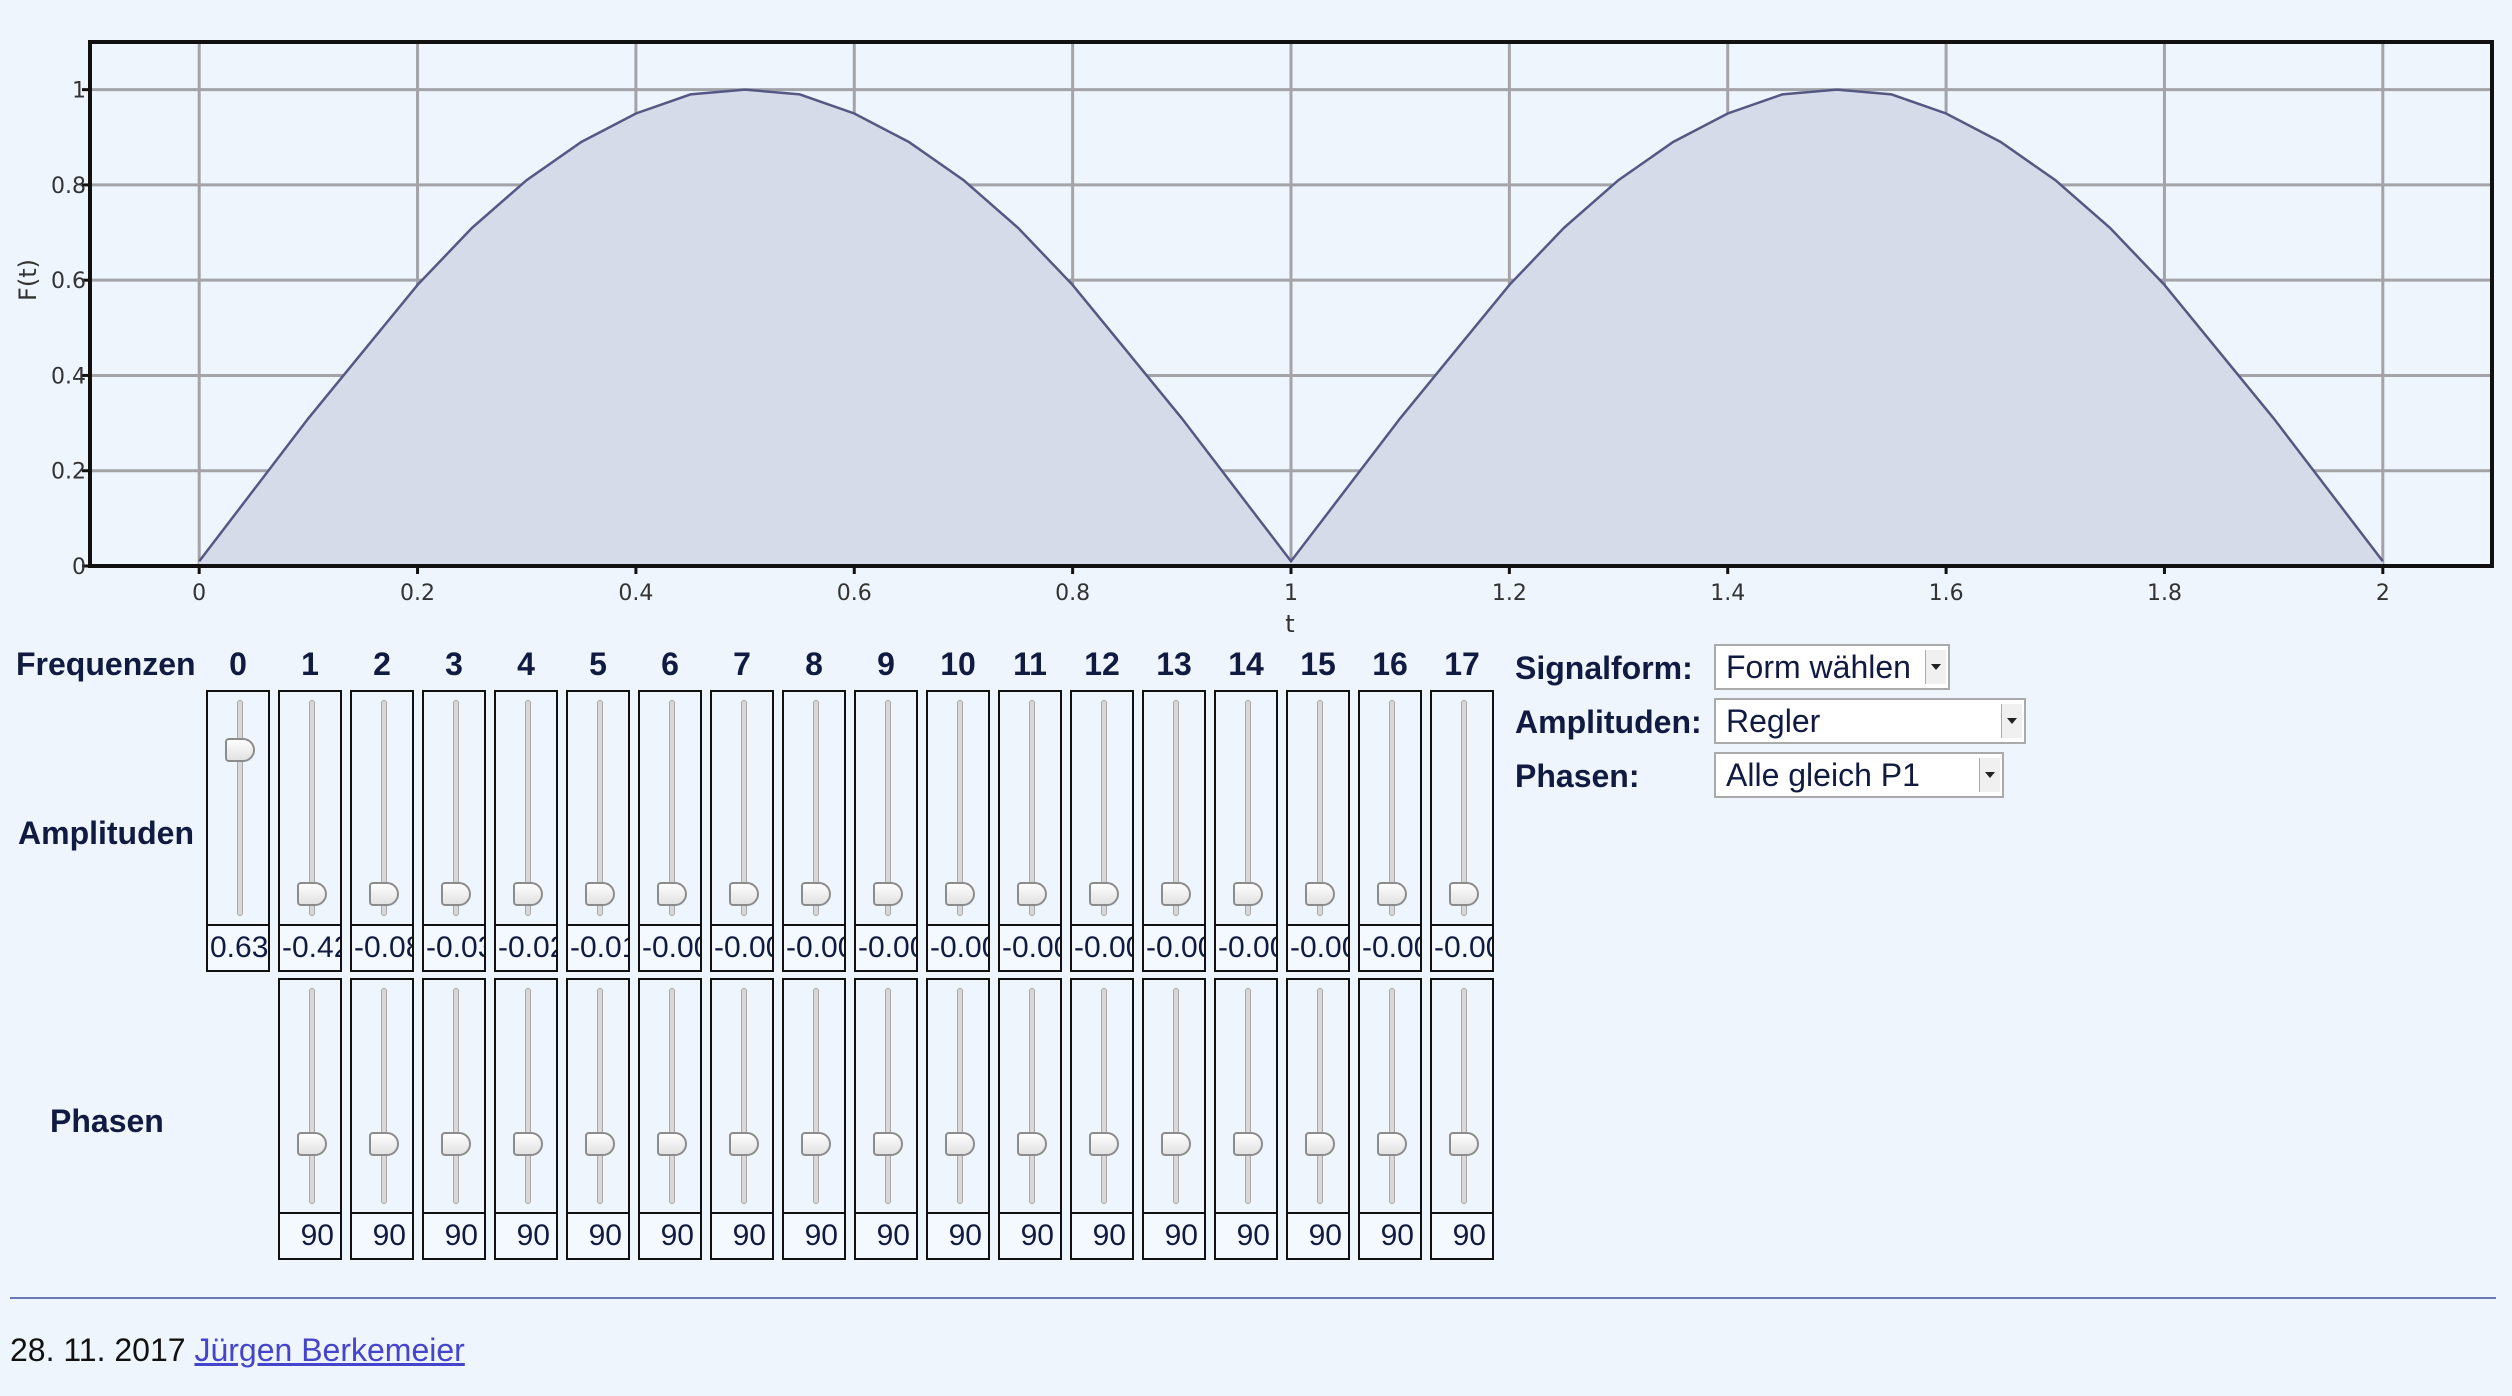 This screenshot has height=1396, width=2512. What do you see at coordinates (310, 948) in the screenshot?
I see `amplitude-value: -0.42` at bounding box center [310, 948].